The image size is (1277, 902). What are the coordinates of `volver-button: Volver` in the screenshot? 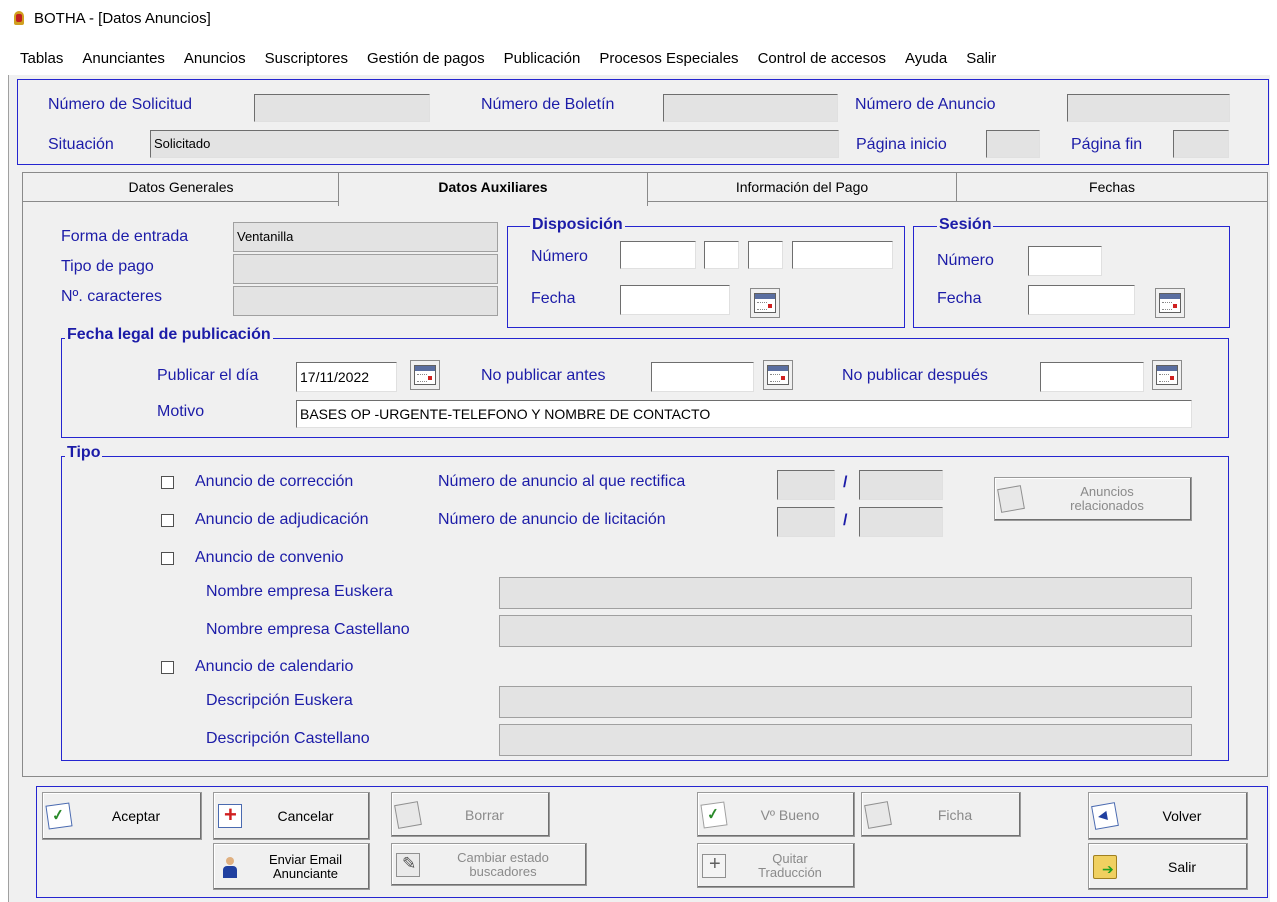 It's located at (1168, 816).